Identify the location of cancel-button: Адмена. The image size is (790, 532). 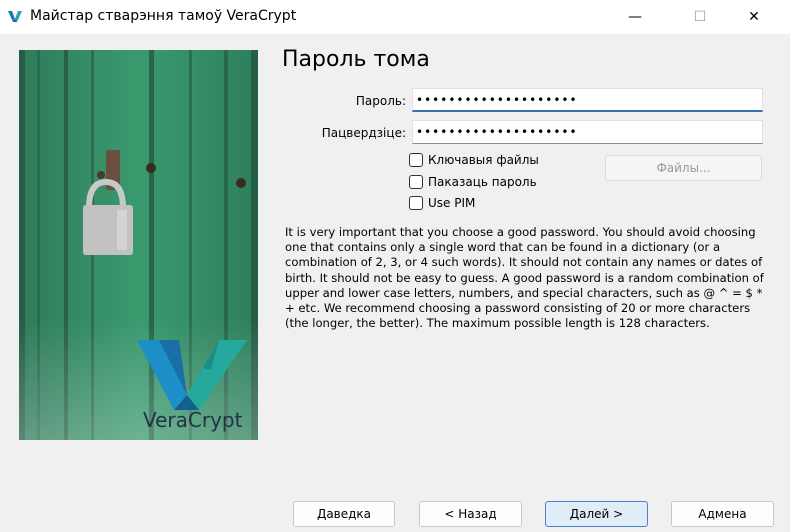
(722, 514).